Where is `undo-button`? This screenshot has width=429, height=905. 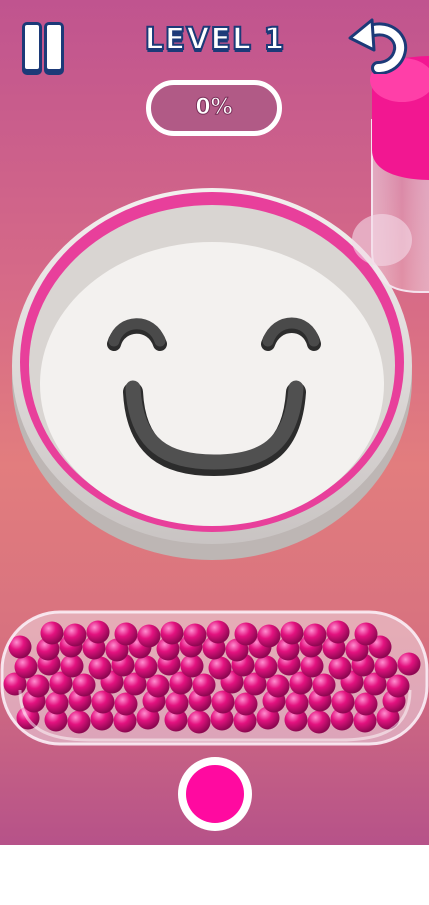 undo-button is located at coordinates (377, 46).